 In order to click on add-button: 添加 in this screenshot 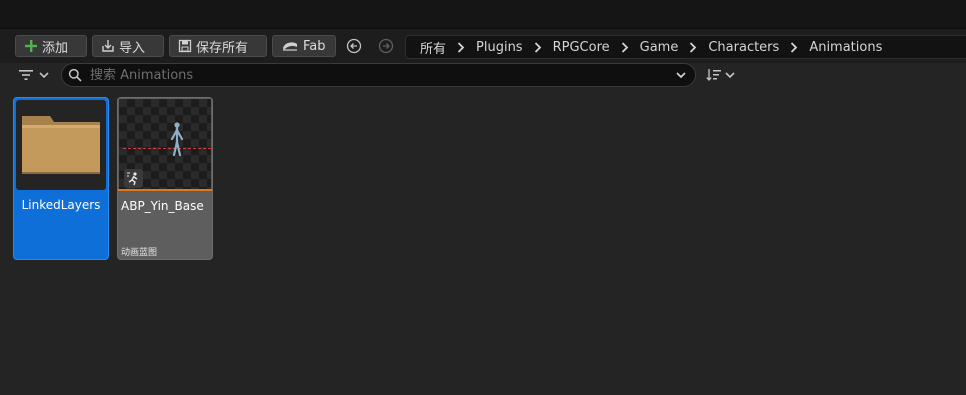, I will do `click(51, 46)`.